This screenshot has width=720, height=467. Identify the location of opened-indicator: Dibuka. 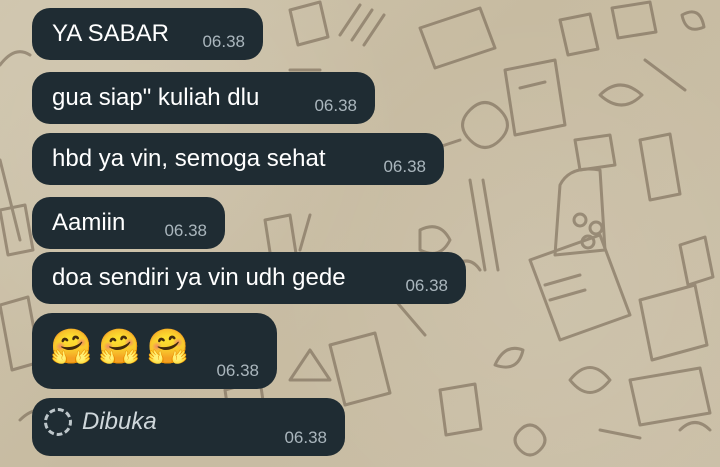
(100, 422).